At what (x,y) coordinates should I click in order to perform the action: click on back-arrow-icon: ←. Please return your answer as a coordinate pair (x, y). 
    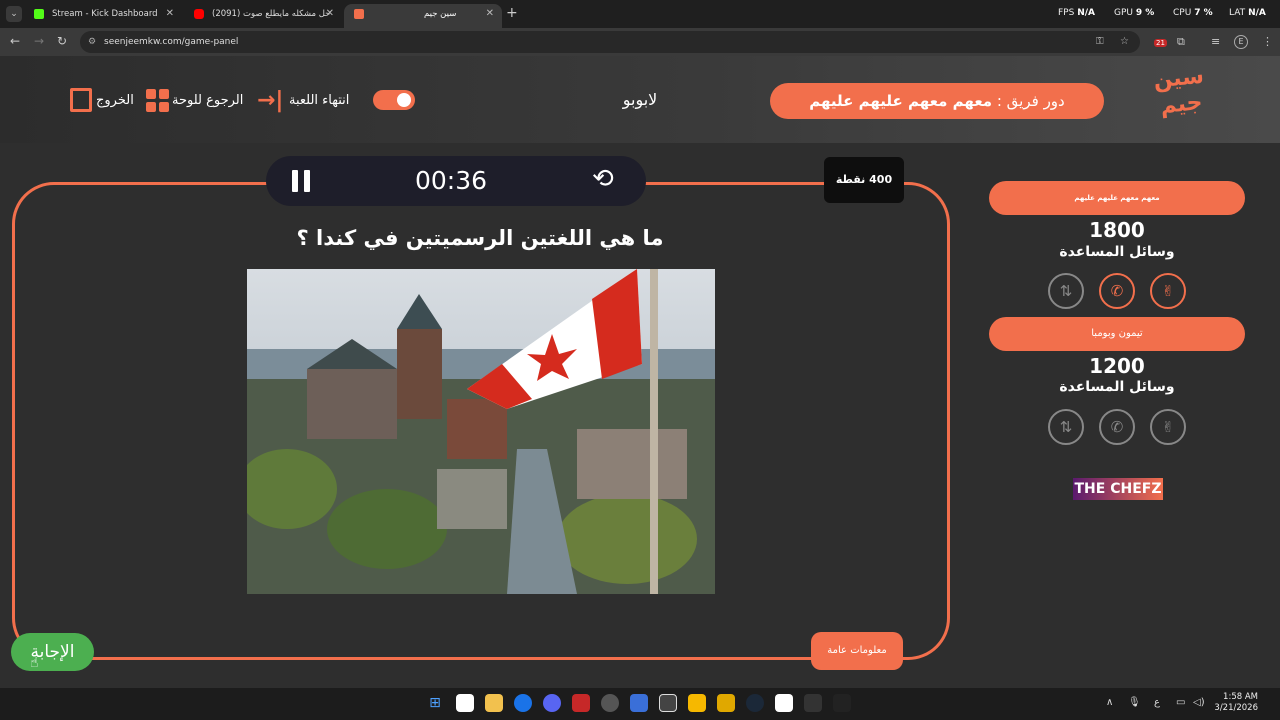
    Looking at the image, I should click on (15, 41).